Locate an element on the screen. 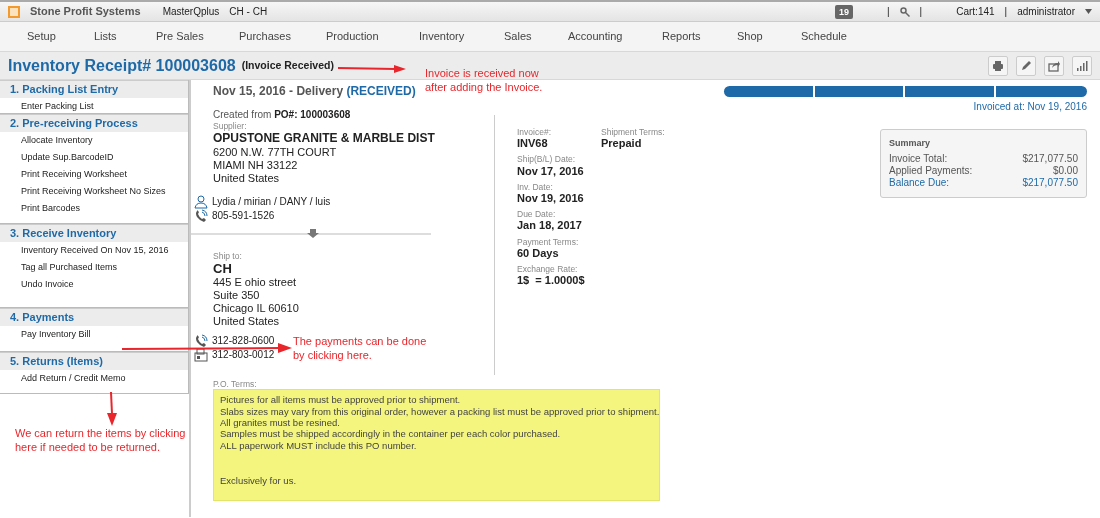 The image size is (1100, 518). field-value: INV68 is located at coordinates (532, 144).